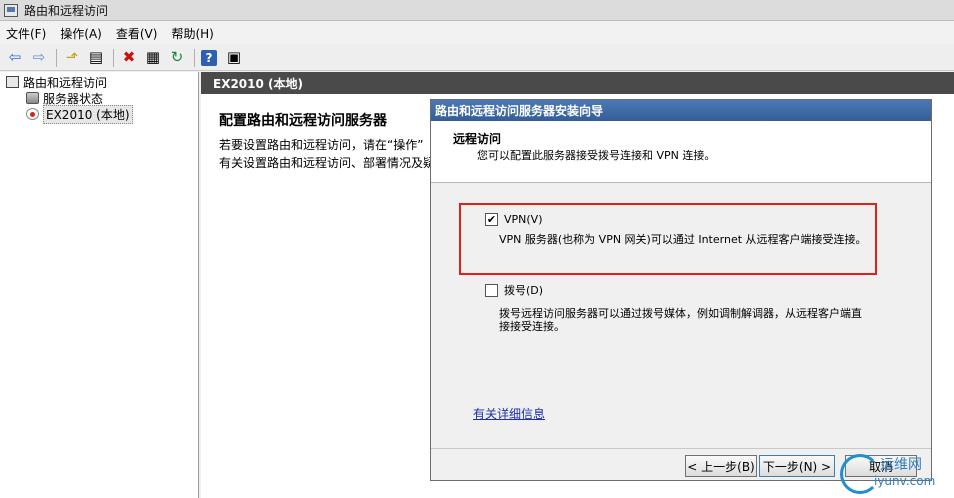 This screenshot has width=954, height=498. I want to click on menu-bar: 文件(F) 操作(A) 查看(V) 帮助(H), so click(477, 33).